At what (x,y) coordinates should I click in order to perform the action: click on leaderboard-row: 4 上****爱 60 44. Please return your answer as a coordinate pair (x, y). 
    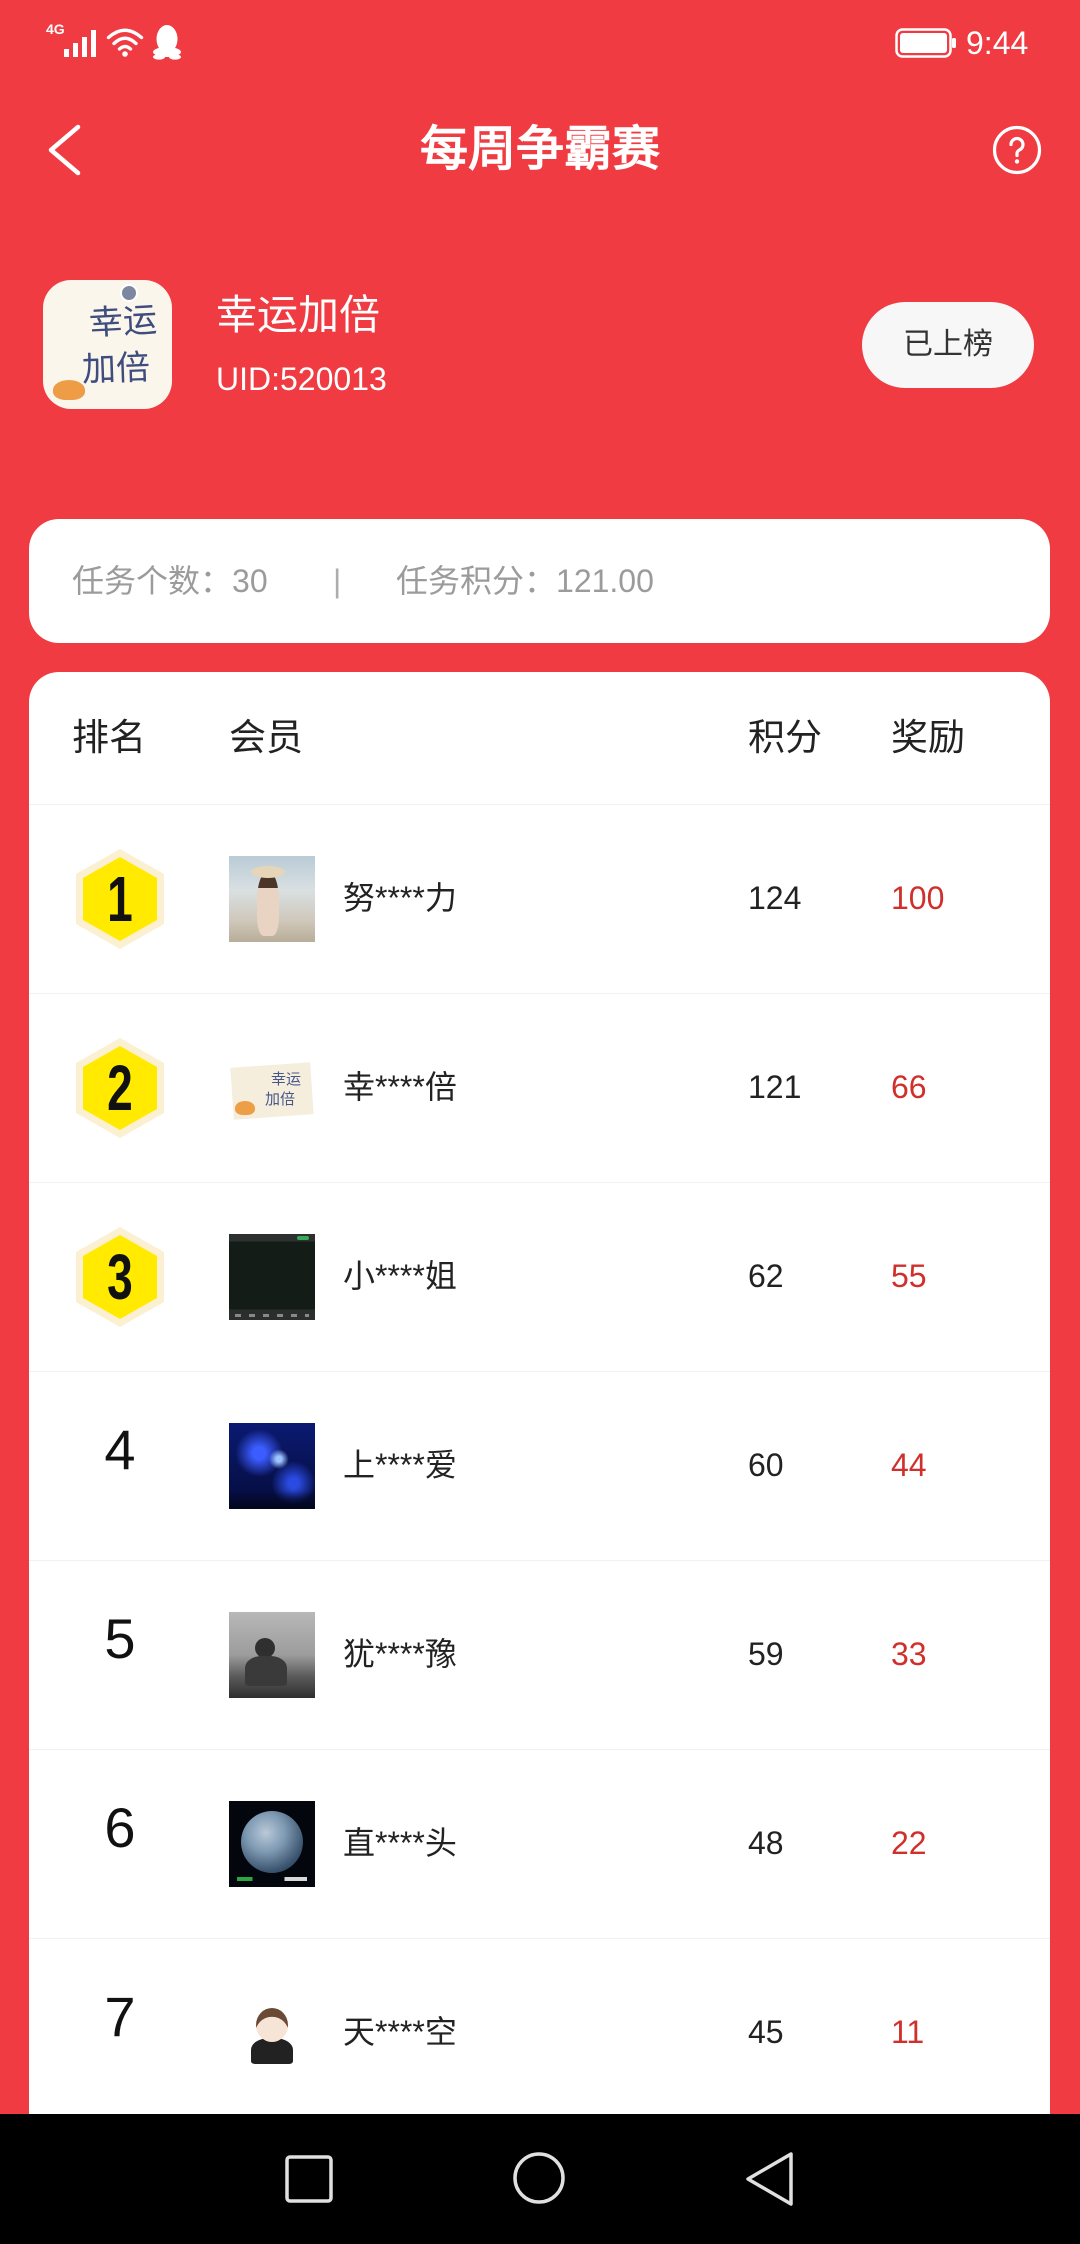
    Looking at the image, I should click on (539, 1465).